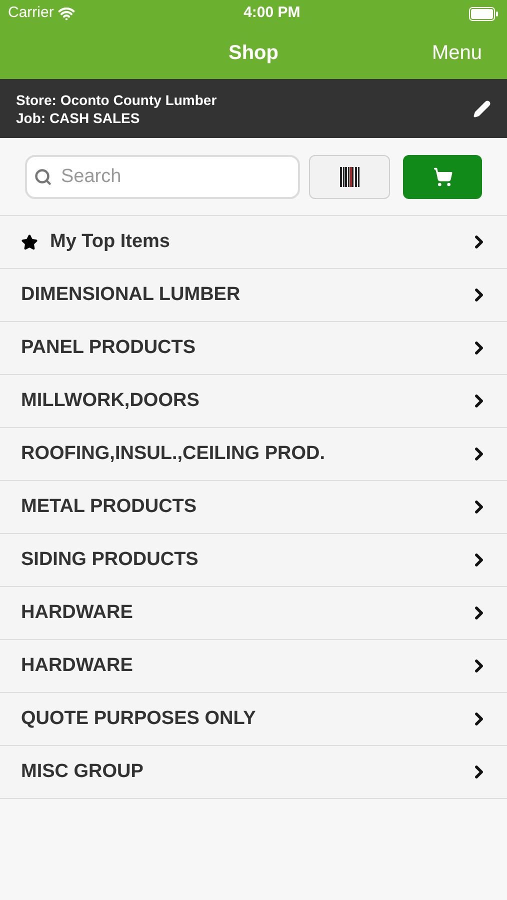 The height and width of the screenshot is (900, 507). I want to click on category-label: MILLWORK,DOORS, so click(110, 400).